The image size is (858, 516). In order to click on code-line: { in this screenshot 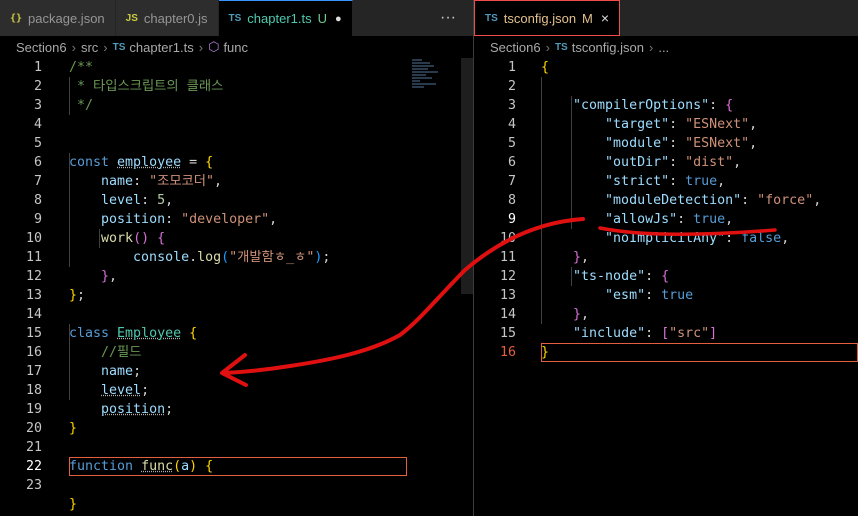, I will do `click(545, 67)`.